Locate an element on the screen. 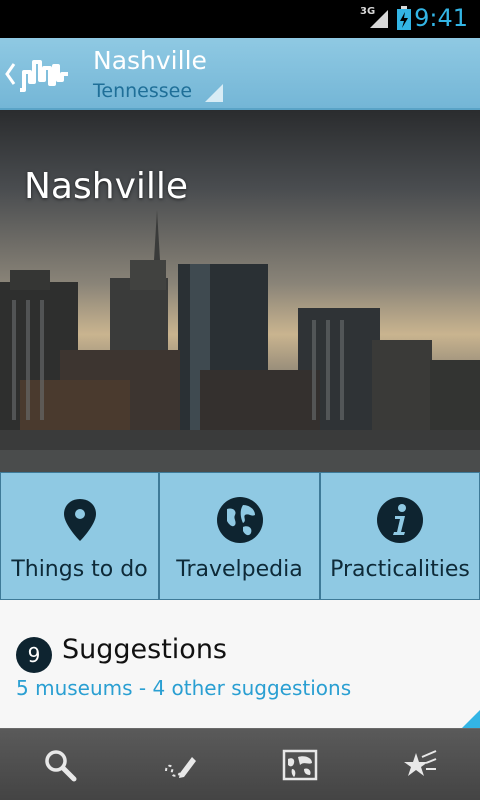  dropdown-triangle-icon is located at coordinates (214, 93).